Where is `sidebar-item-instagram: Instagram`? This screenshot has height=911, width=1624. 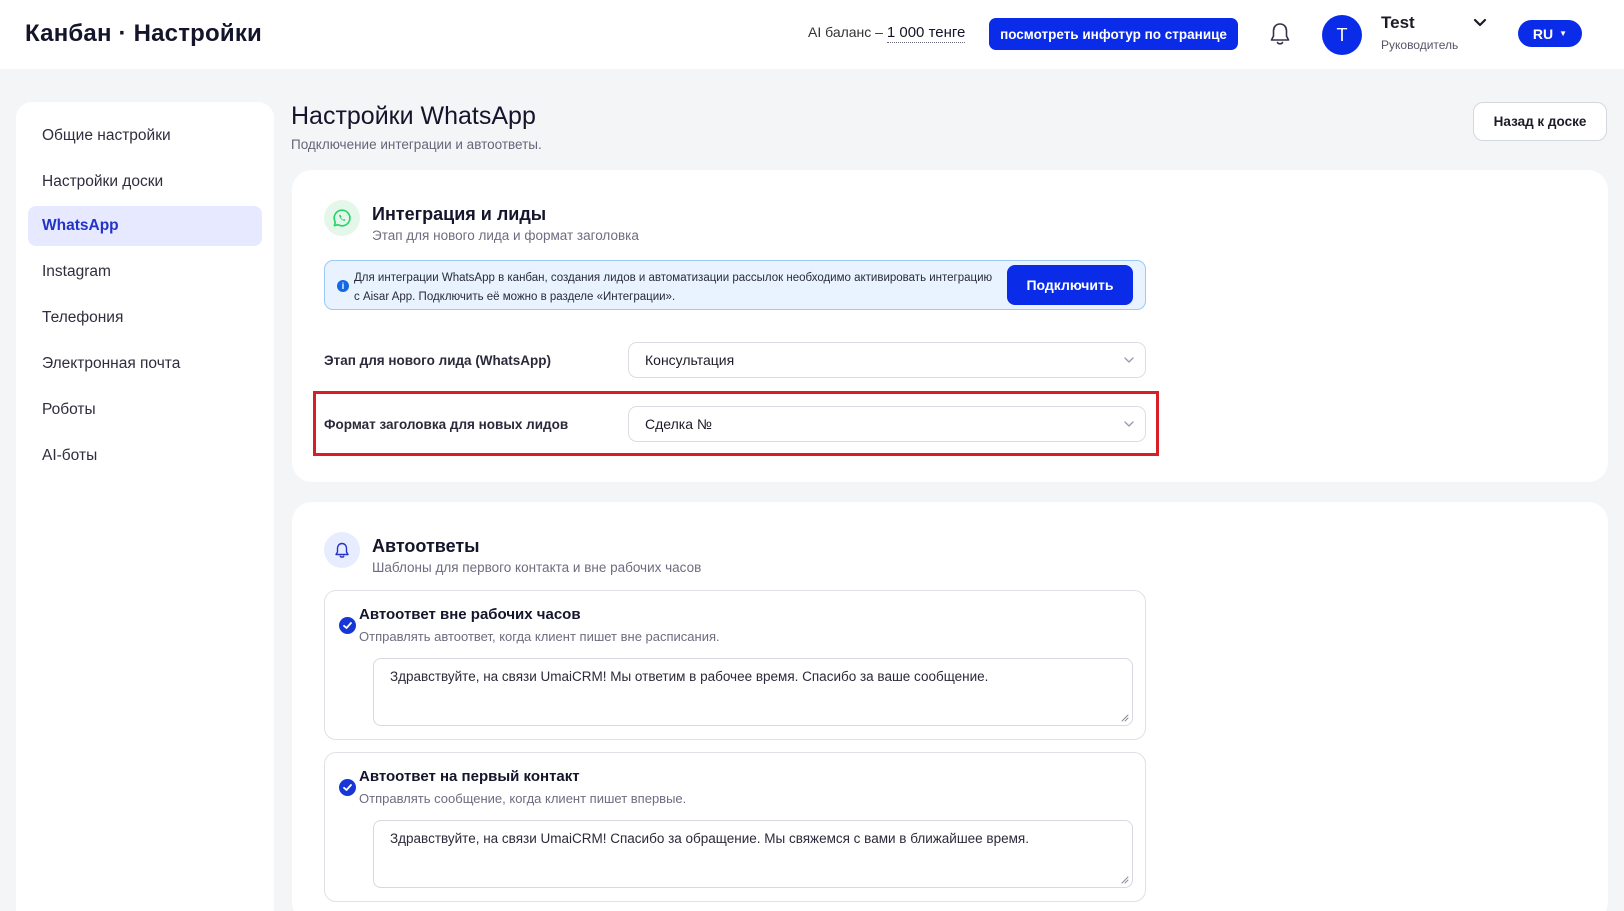 sidebar-item-instagram: Instagram is located at coordinates (145, 272).